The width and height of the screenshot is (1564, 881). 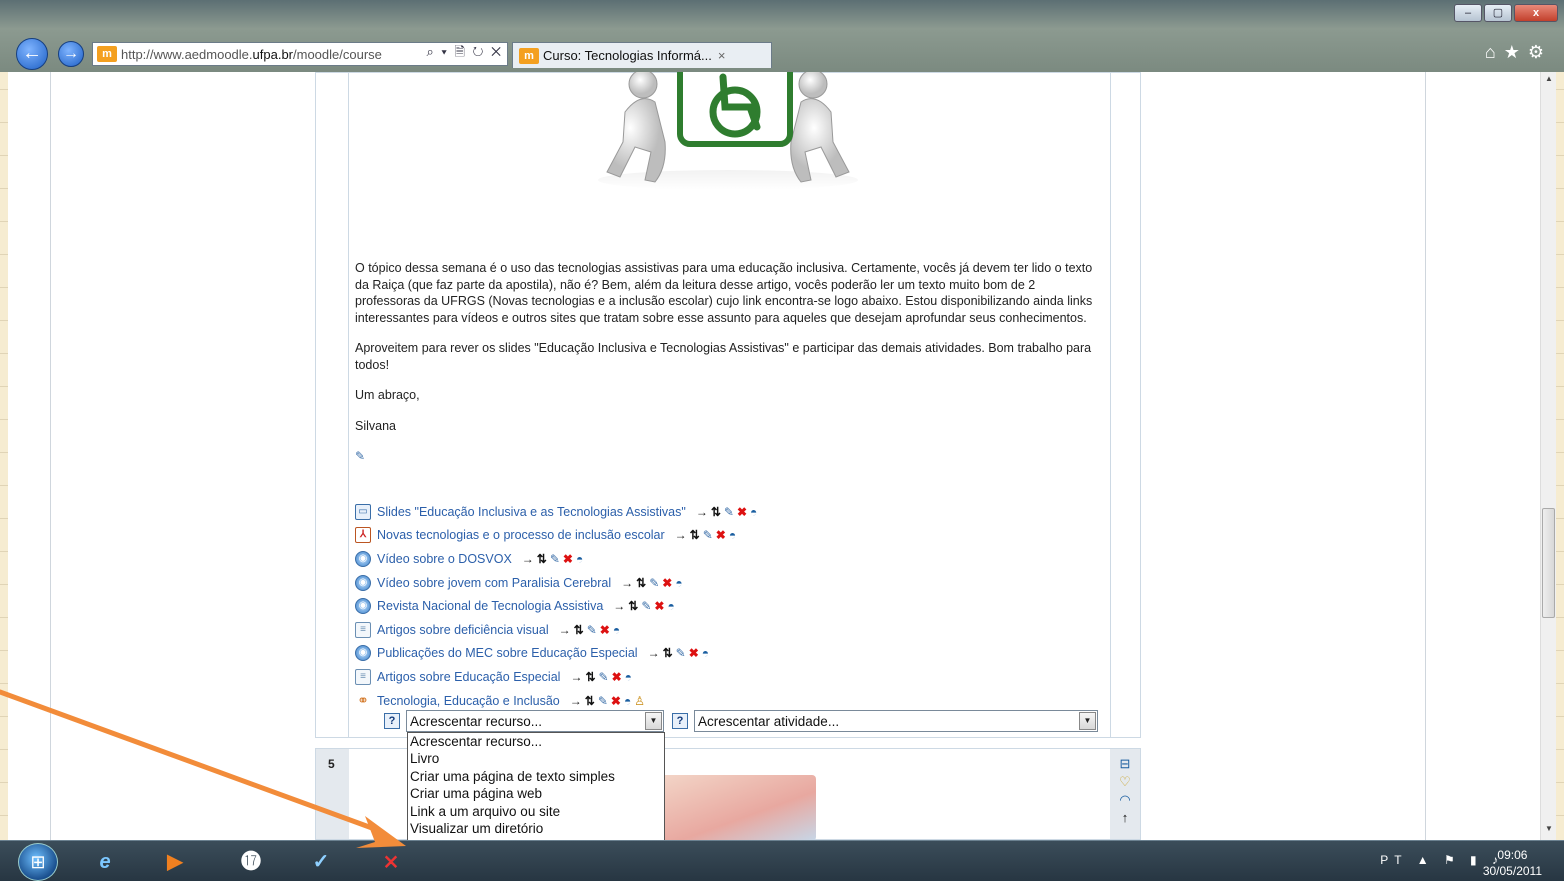 I want to click on resource-link: Tecnologia, Educação e Inclusão, so click(x=468, y=701).